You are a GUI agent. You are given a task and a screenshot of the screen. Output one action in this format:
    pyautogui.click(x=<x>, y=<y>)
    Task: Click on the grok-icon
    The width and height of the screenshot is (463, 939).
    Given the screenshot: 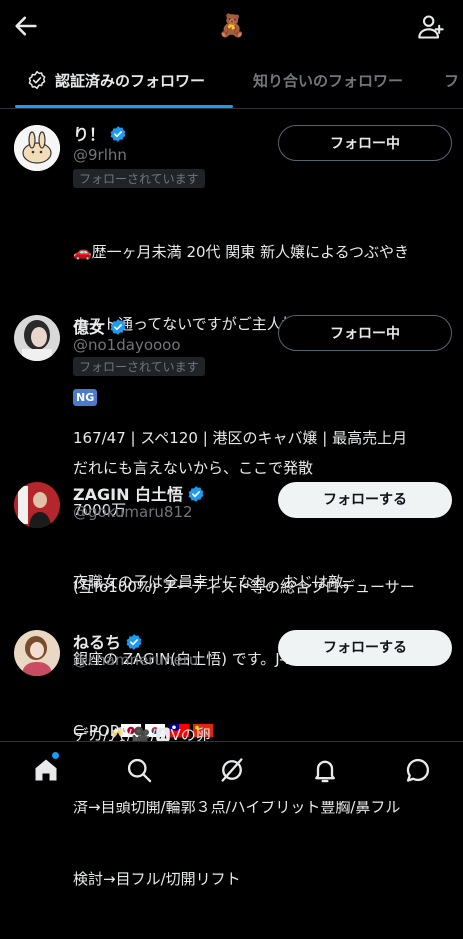 What is the action you would take?
    pyautogui.click(x=232, y=770)
    